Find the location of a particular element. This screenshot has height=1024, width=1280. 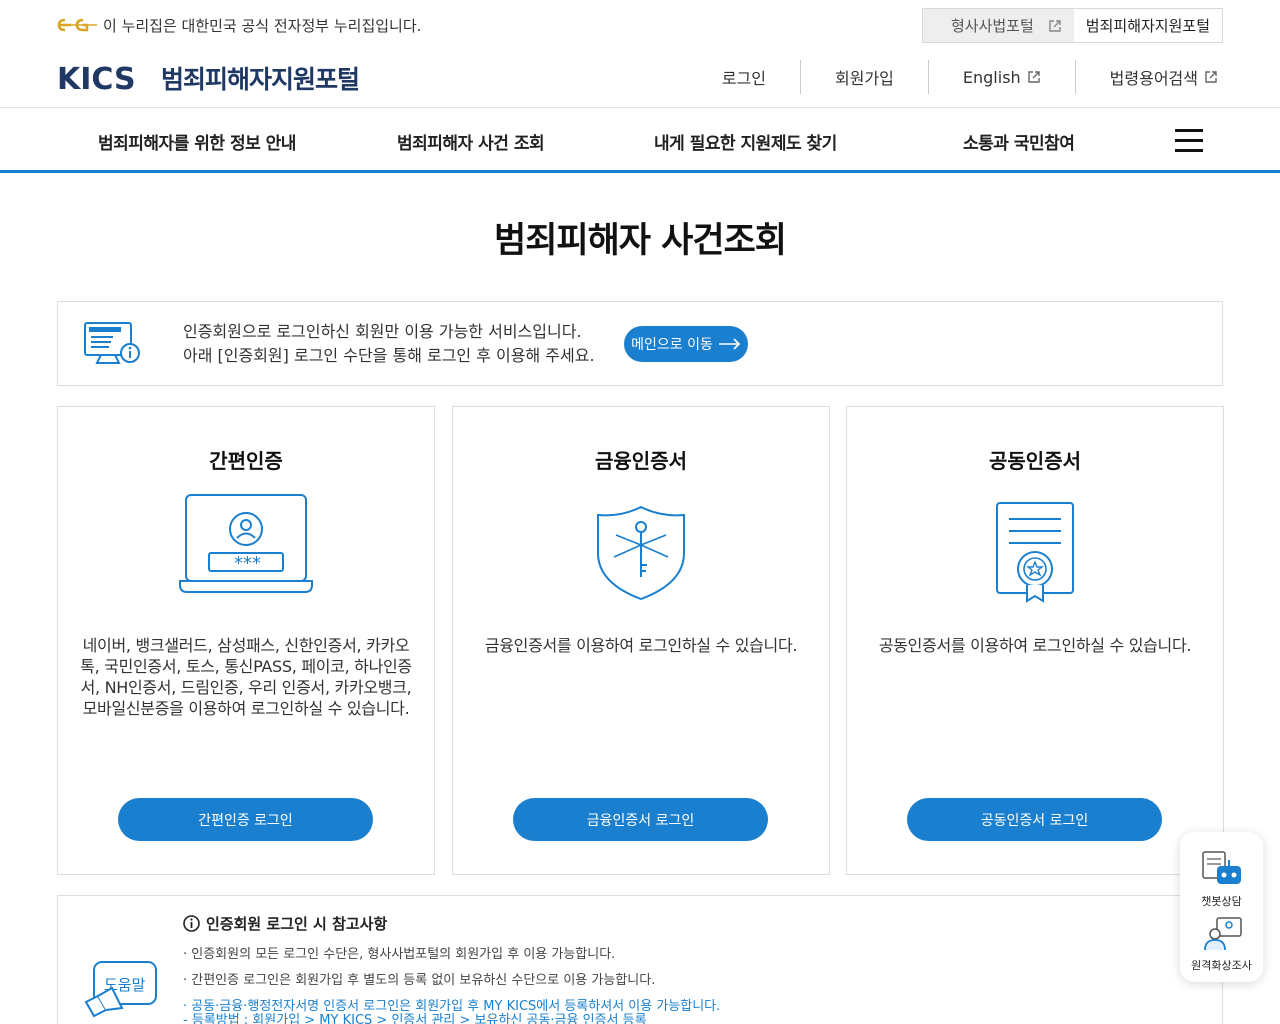

chatbot-label: 챗봇상담 is located at coordinates (1221, 901).